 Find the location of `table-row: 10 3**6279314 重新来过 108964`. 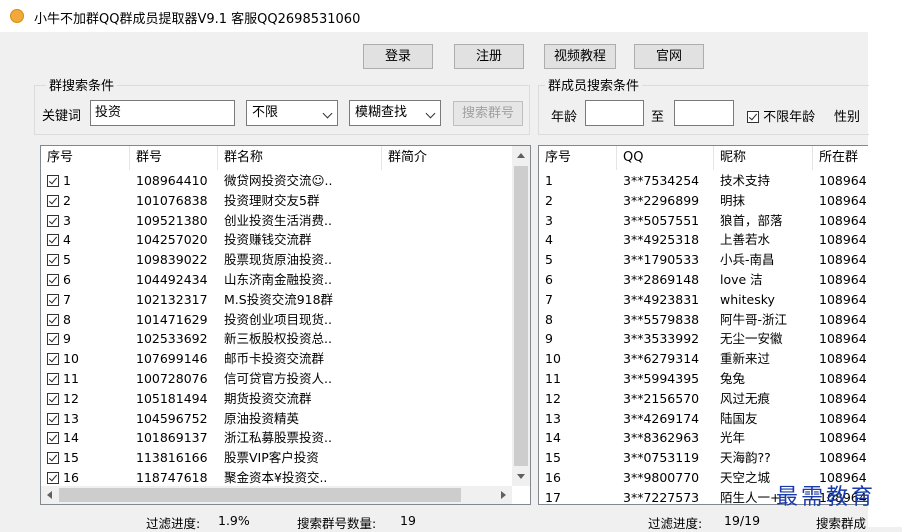

table-row: 10 3**6279314 重新来过 108964 is located at coordinates (703, 359).